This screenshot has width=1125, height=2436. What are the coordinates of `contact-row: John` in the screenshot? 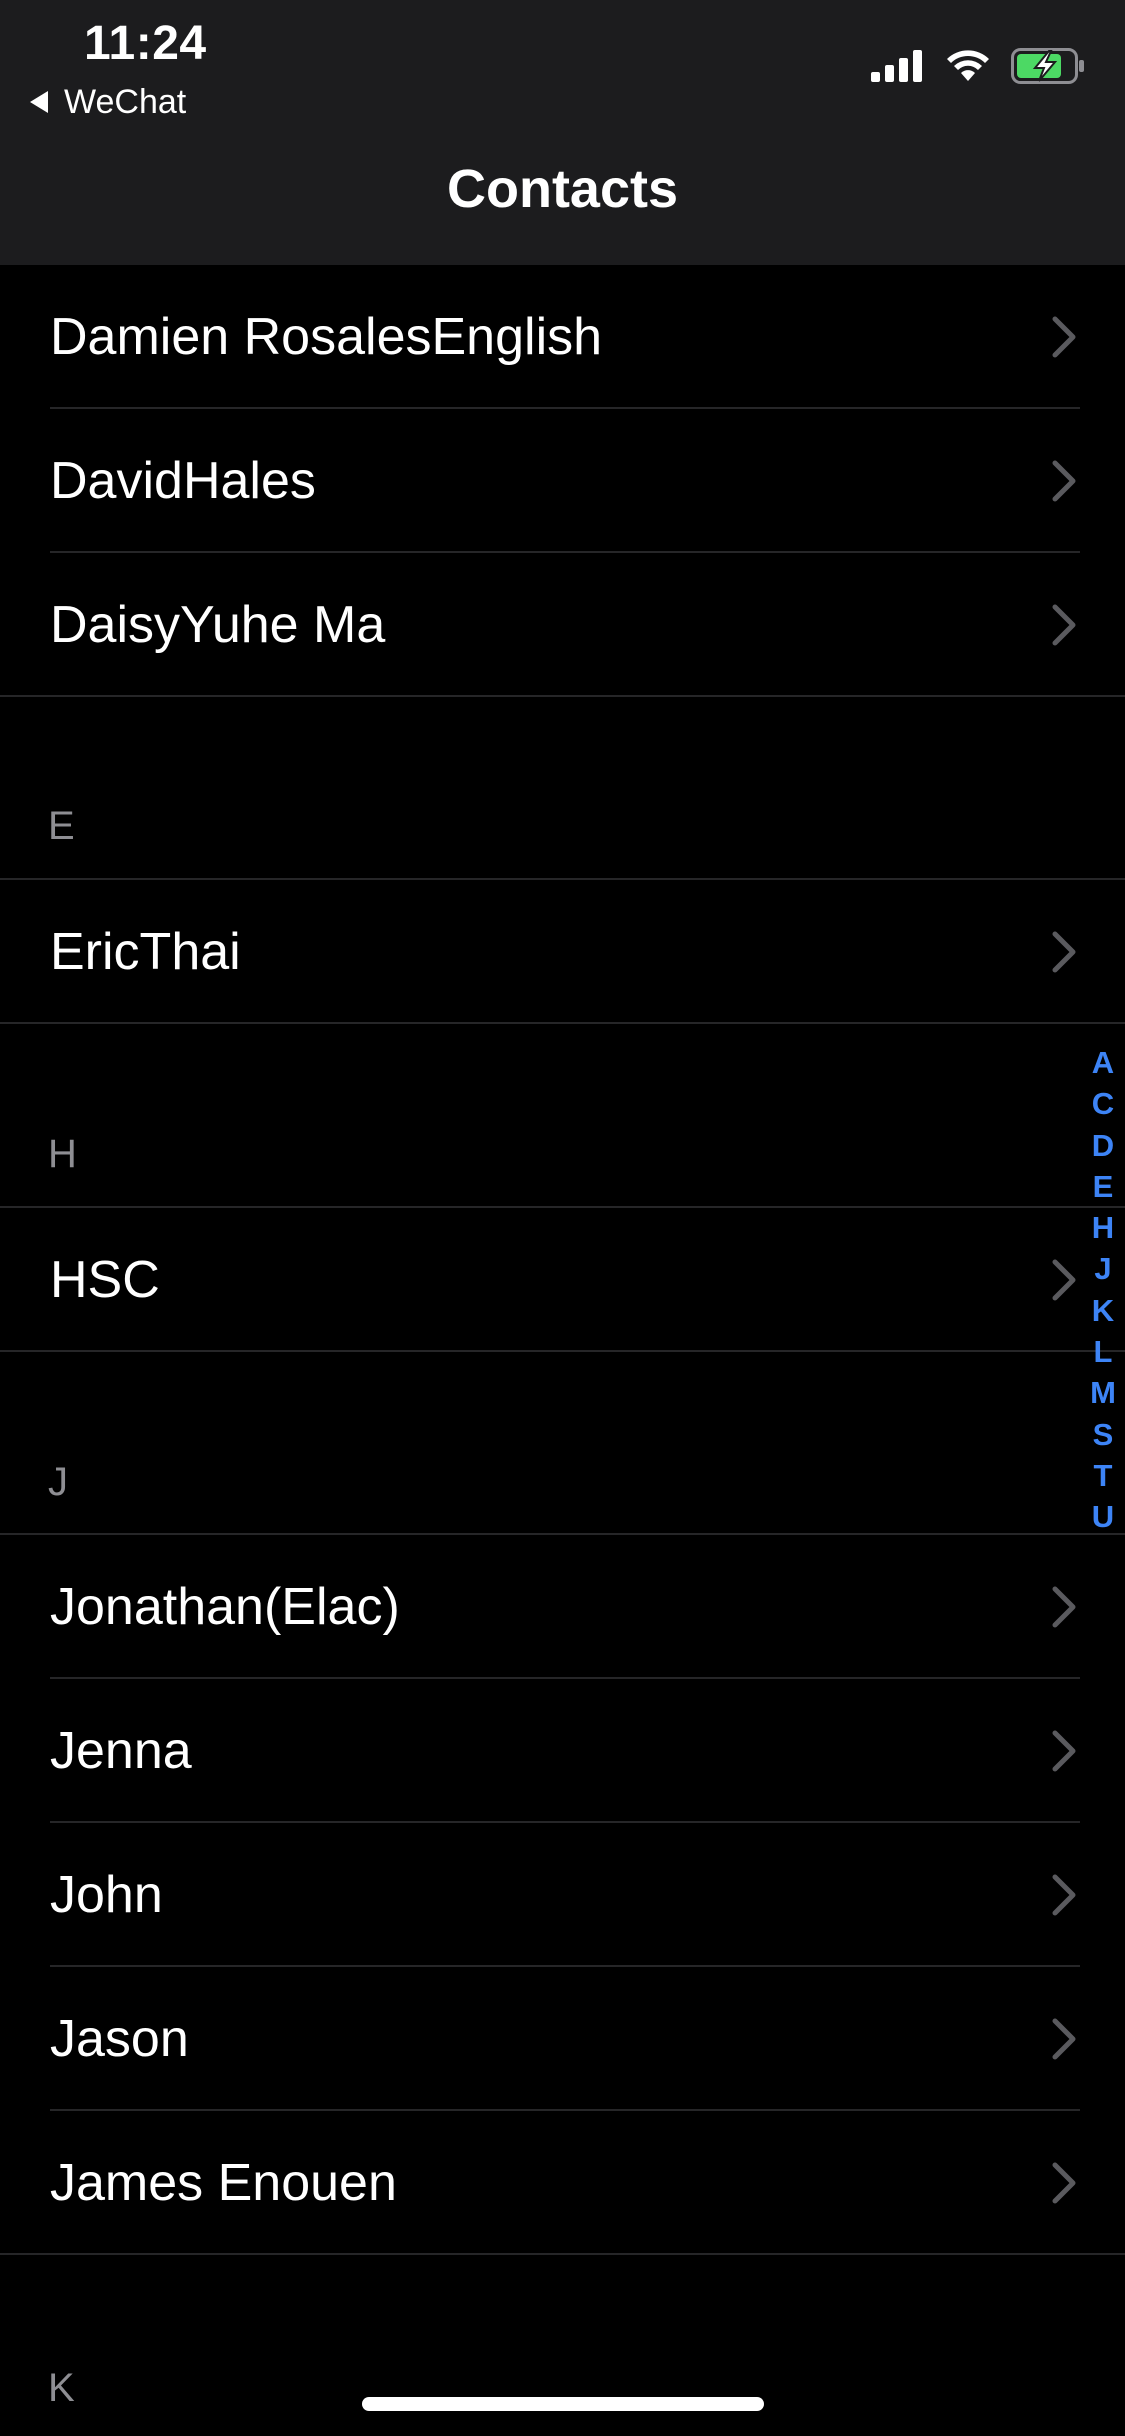 It's located at (562, 1895).